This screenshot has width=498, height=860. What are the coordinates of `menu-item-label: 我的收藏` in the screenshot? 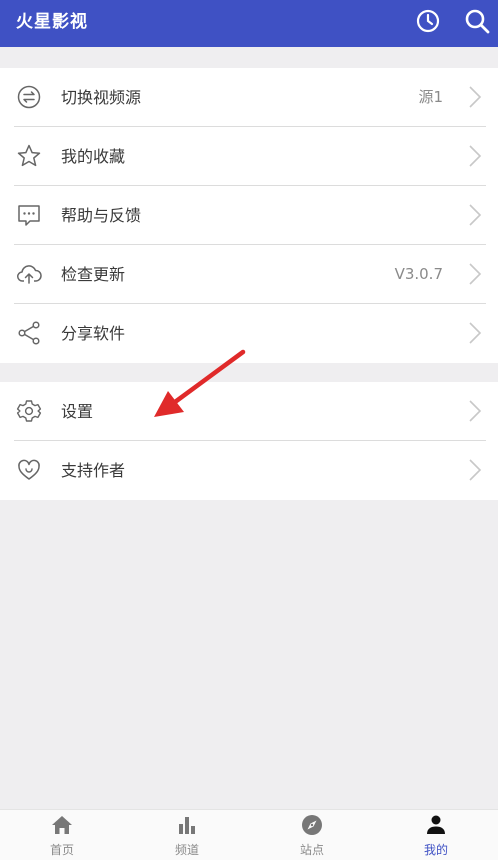 It's located at (93, 156).